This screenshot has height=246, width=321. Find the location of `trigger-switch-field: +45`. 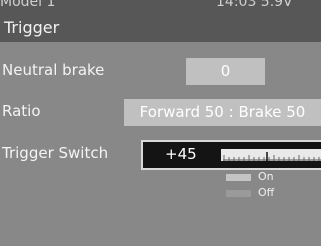

trigger-switch-field: +45 is located at coordinates (232, 155).